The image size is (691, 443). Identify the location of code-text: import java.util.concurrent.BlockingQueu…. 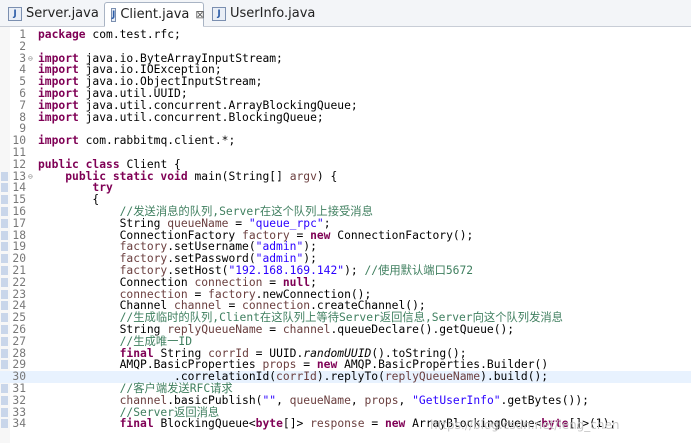
(181, 117).